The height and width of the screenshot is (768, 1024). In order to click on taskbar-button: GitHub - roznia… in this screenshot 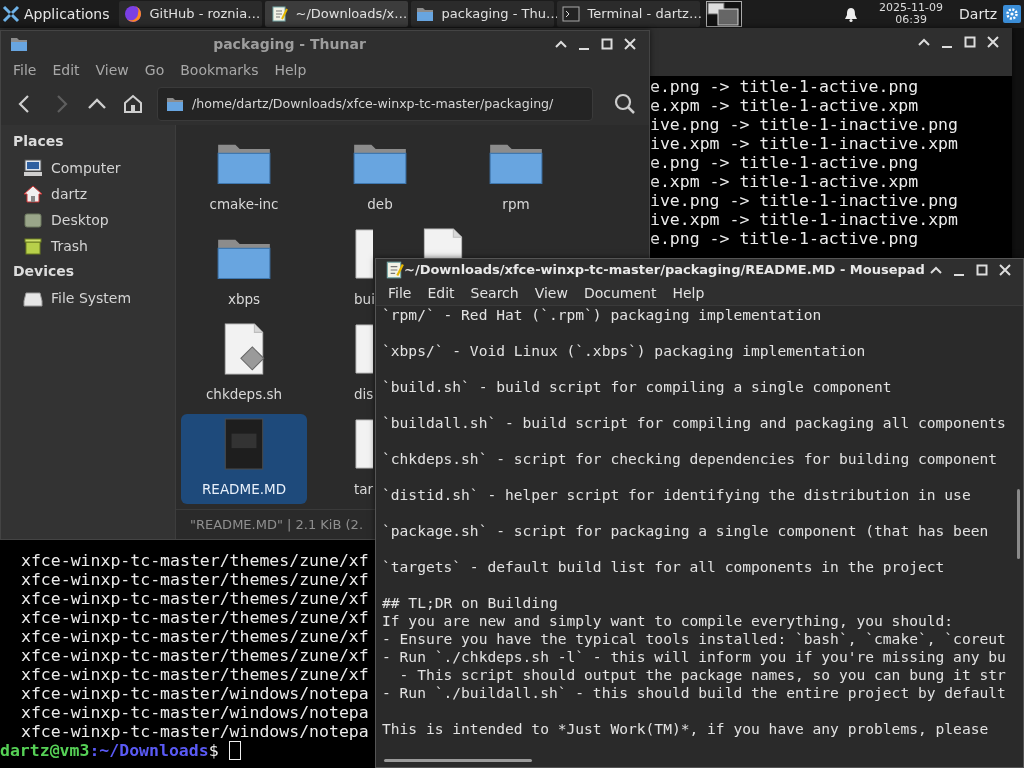, I will do `click(190, 14)`.